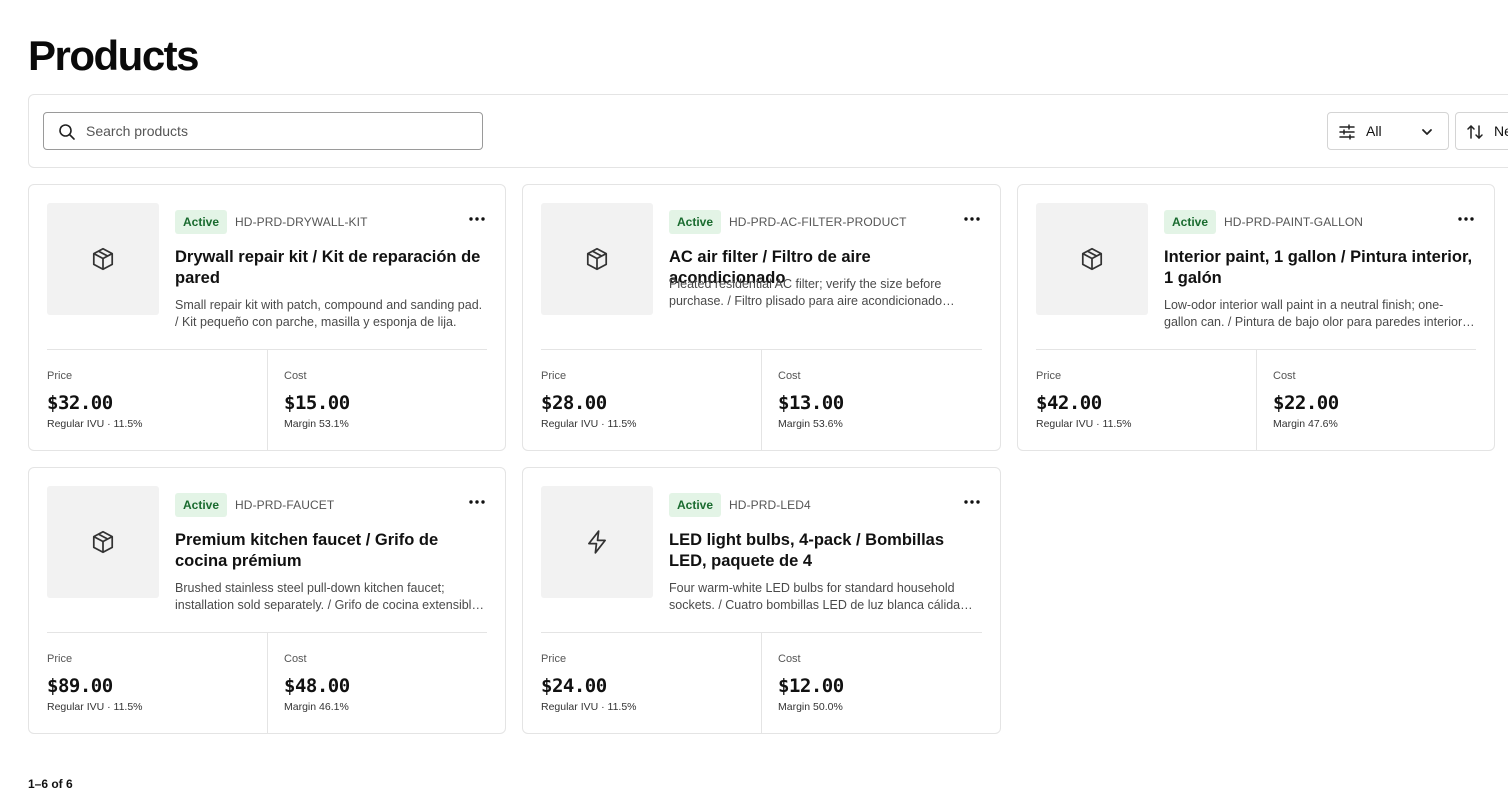 The width and height of the screenshot is (1508, 794). Describe the element at coordinates (810, 424) in the screenshot. I see `margin-info: Margin 53.6%` at that location.